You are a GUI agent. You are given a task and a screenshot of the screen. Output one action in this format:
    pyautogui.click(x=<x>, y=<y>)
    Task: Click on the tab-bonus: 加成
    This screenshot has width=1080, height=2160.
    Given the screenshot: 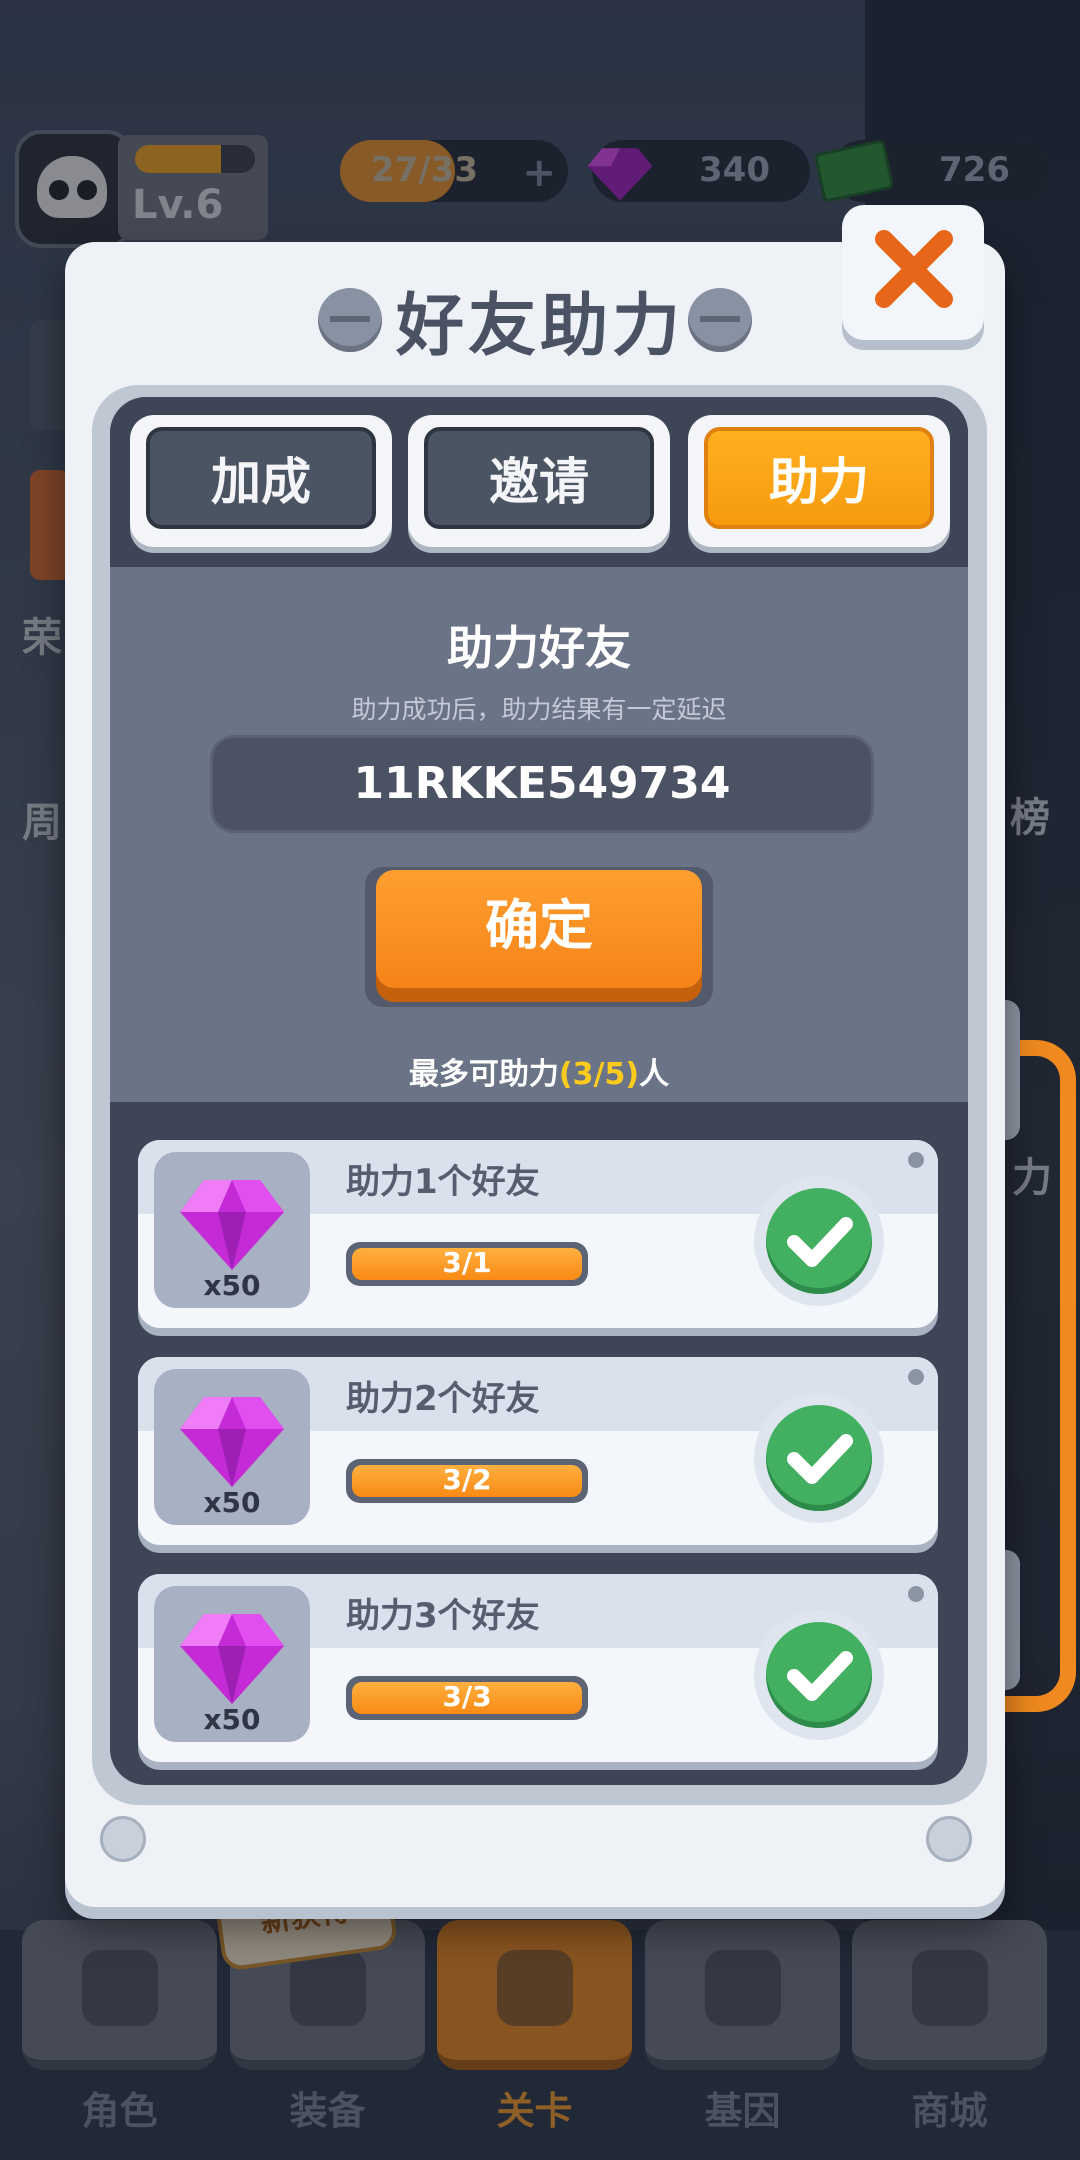 What is the action you would take?
    pyautogui.click(x=261, y=481)
    